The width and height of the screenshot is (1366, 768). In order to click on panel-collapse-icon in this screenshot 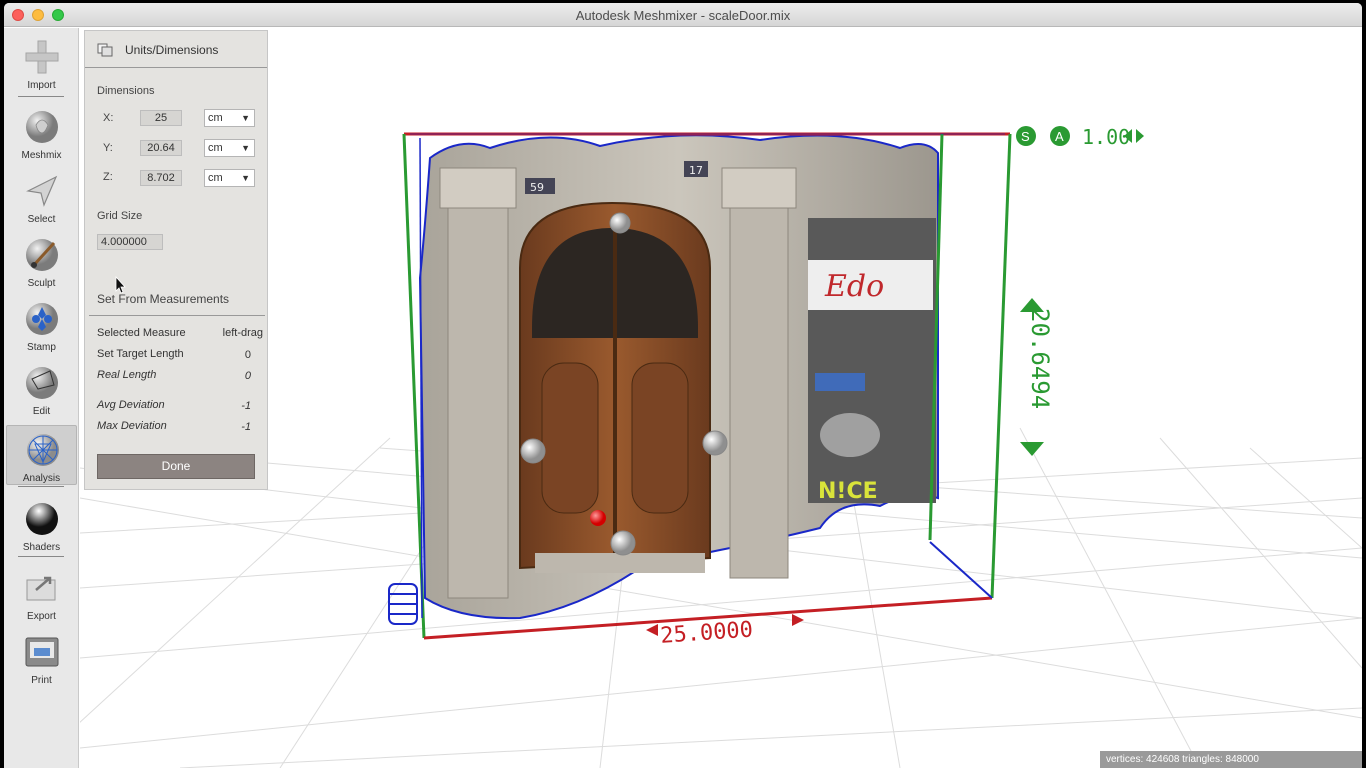, I will do `click(105, 50)`.